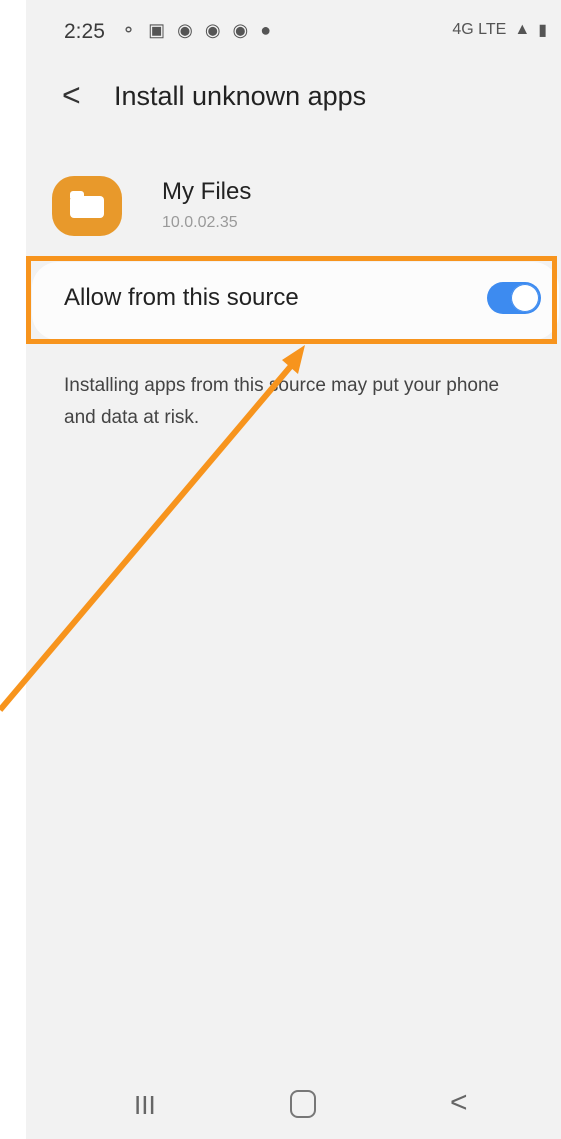 Image resolution: width=561 pixels, height=1139 pixels. What do you see at coordinates (157, 30) in the screenshot?
I see `gallery-icon: ▣` at bounding box center [157, 30].